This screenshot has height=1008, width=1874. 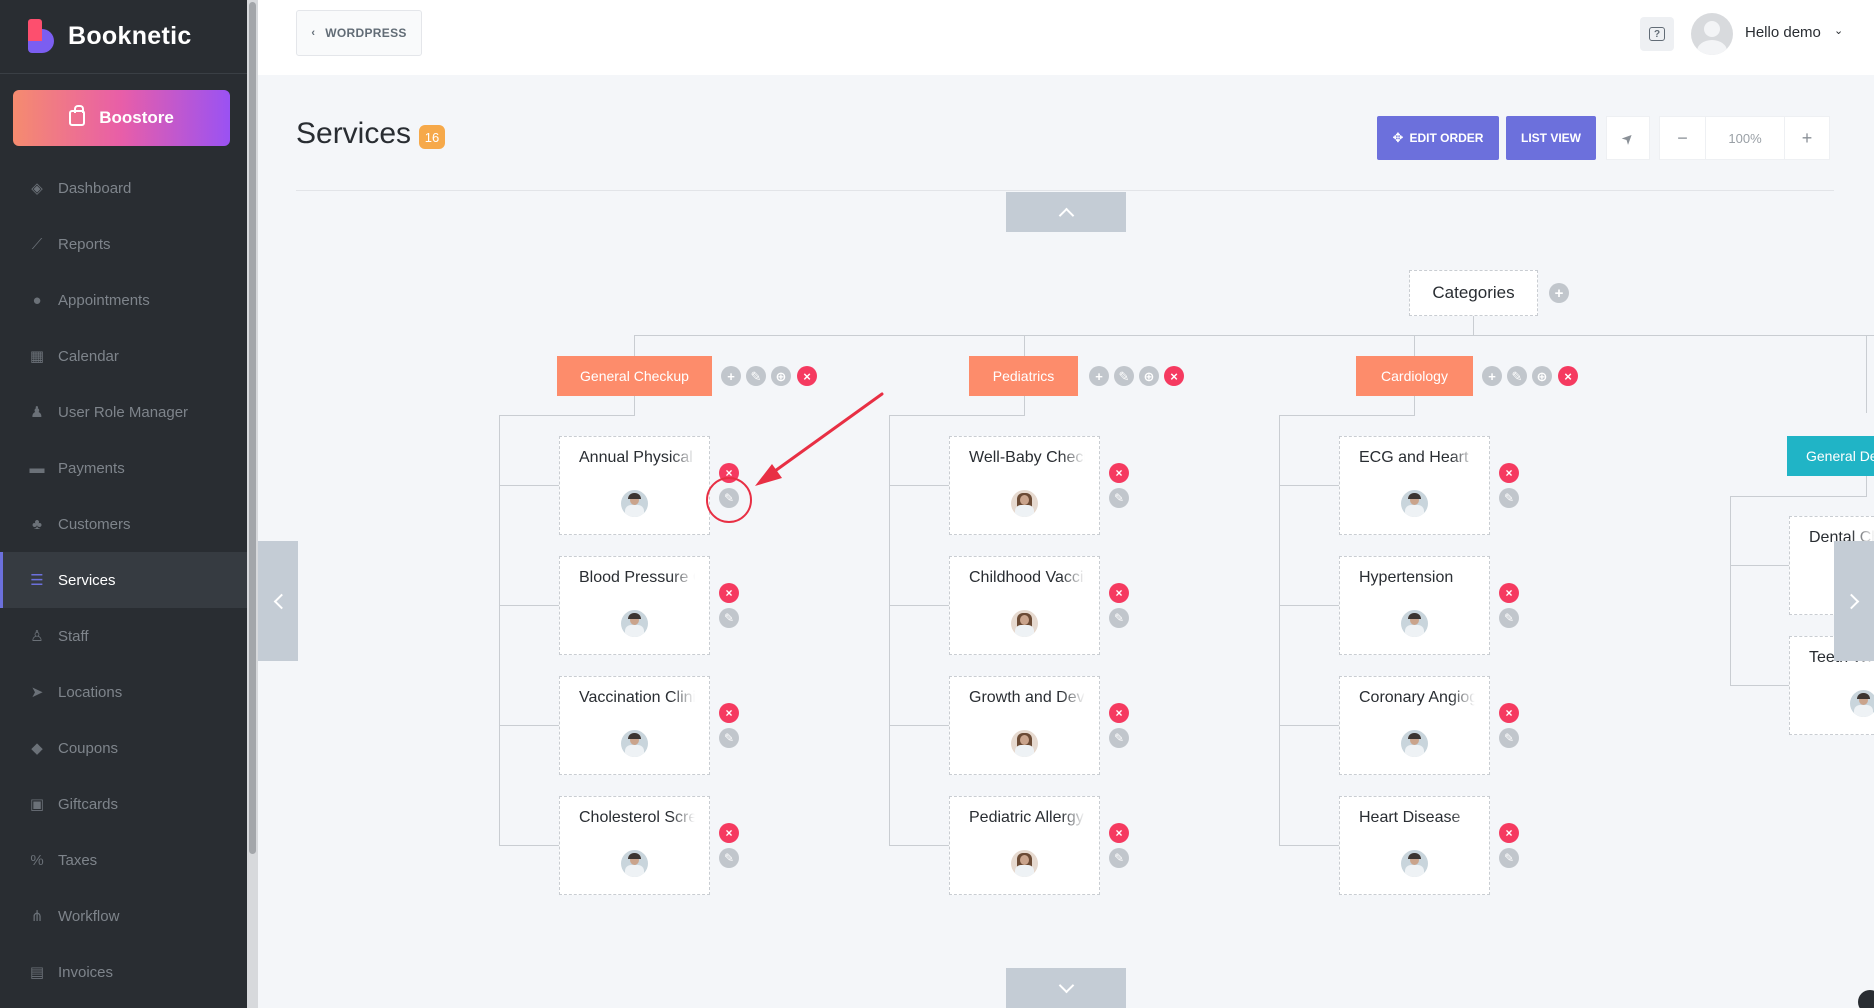 I want to click on sidebar-item-services: ☰ Services, so click(x=123, y=580).